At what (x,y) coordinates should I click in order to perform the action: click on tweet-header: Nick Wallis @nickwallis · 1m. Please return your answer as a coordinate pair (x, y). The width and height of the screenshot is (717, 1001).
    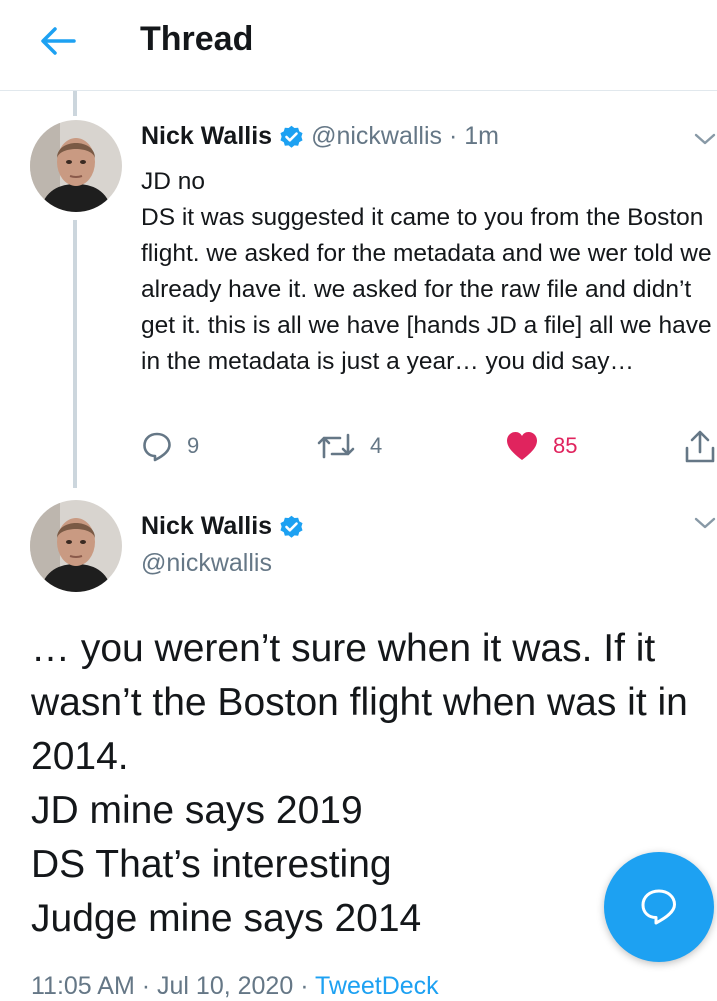
    Looking at the image, I should click on (320, 136).